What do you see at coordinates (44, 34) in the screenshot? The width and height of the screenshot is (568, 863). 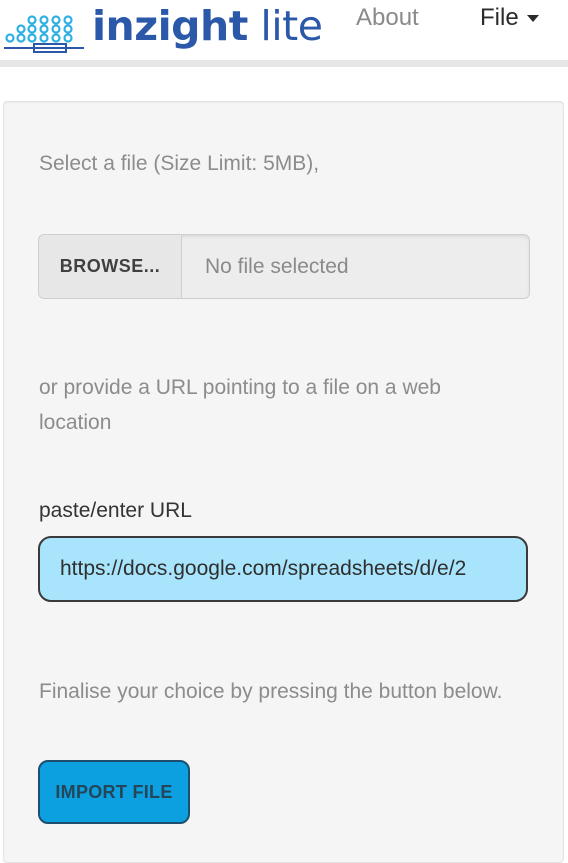 I see `logo-dots-icon` at bounding box center [44, 34].